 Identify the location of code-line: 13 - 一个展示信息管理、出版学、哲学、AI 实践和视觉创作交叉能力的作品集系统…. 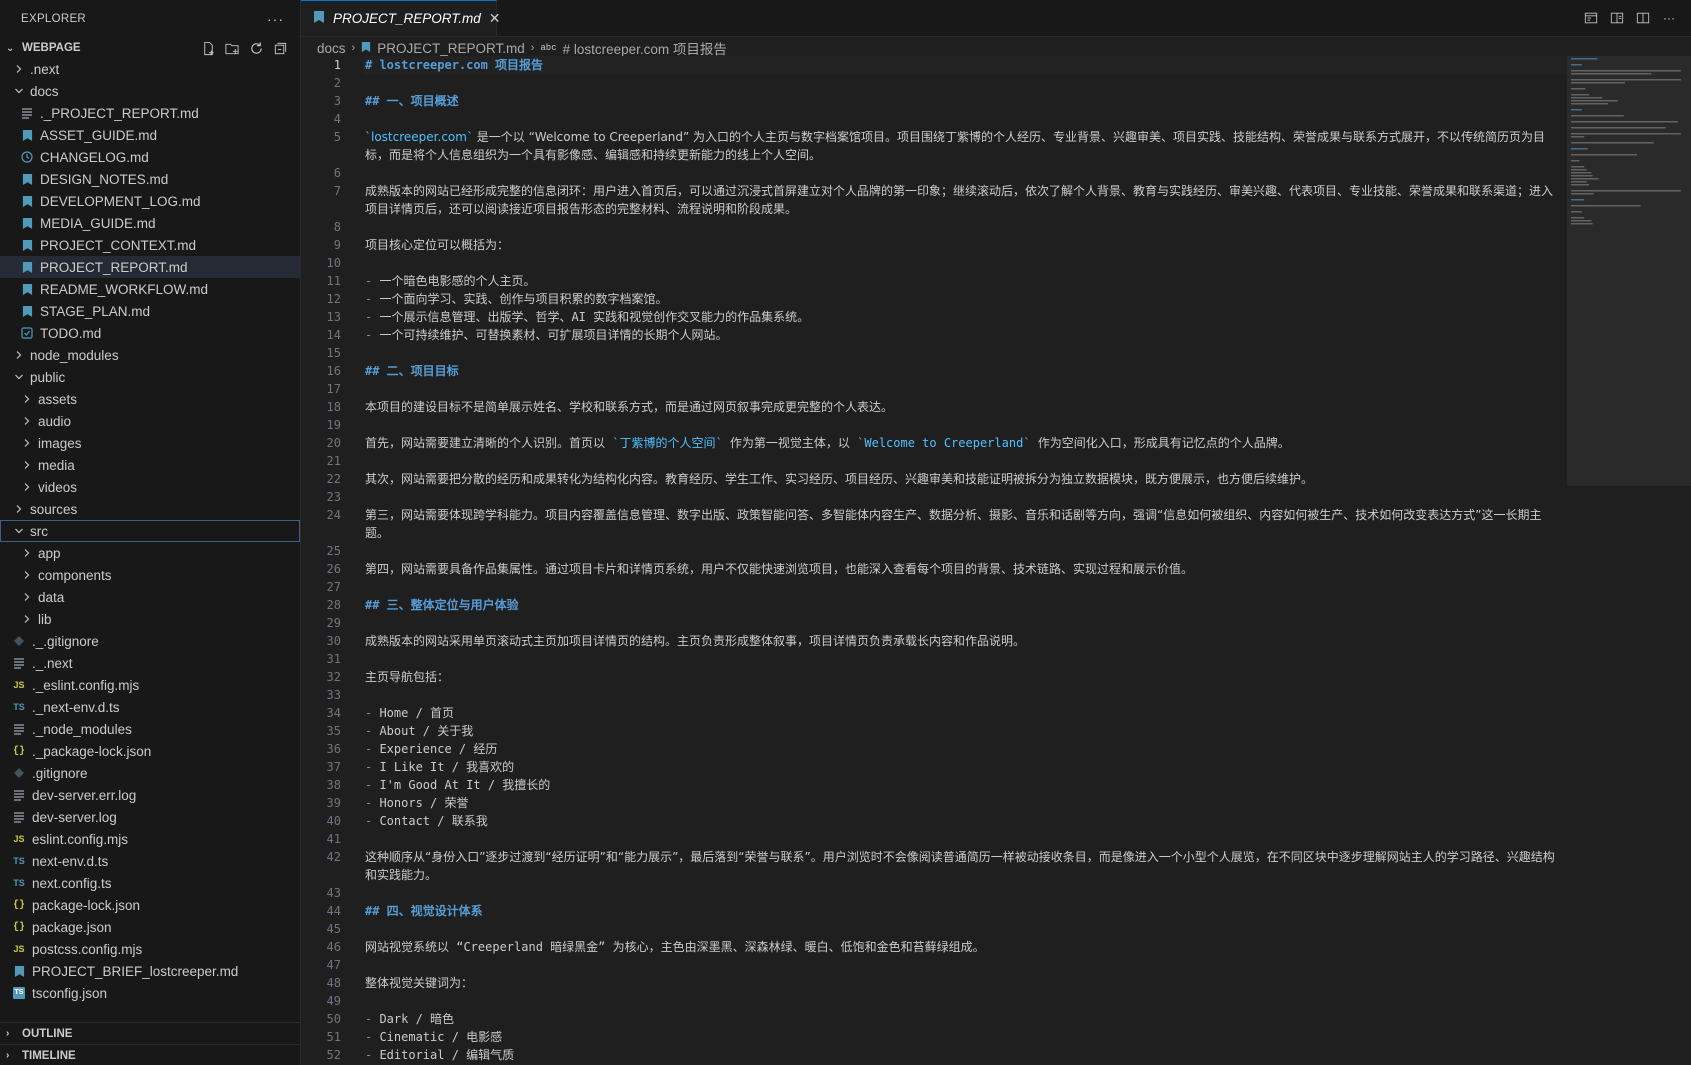
(934, 317).